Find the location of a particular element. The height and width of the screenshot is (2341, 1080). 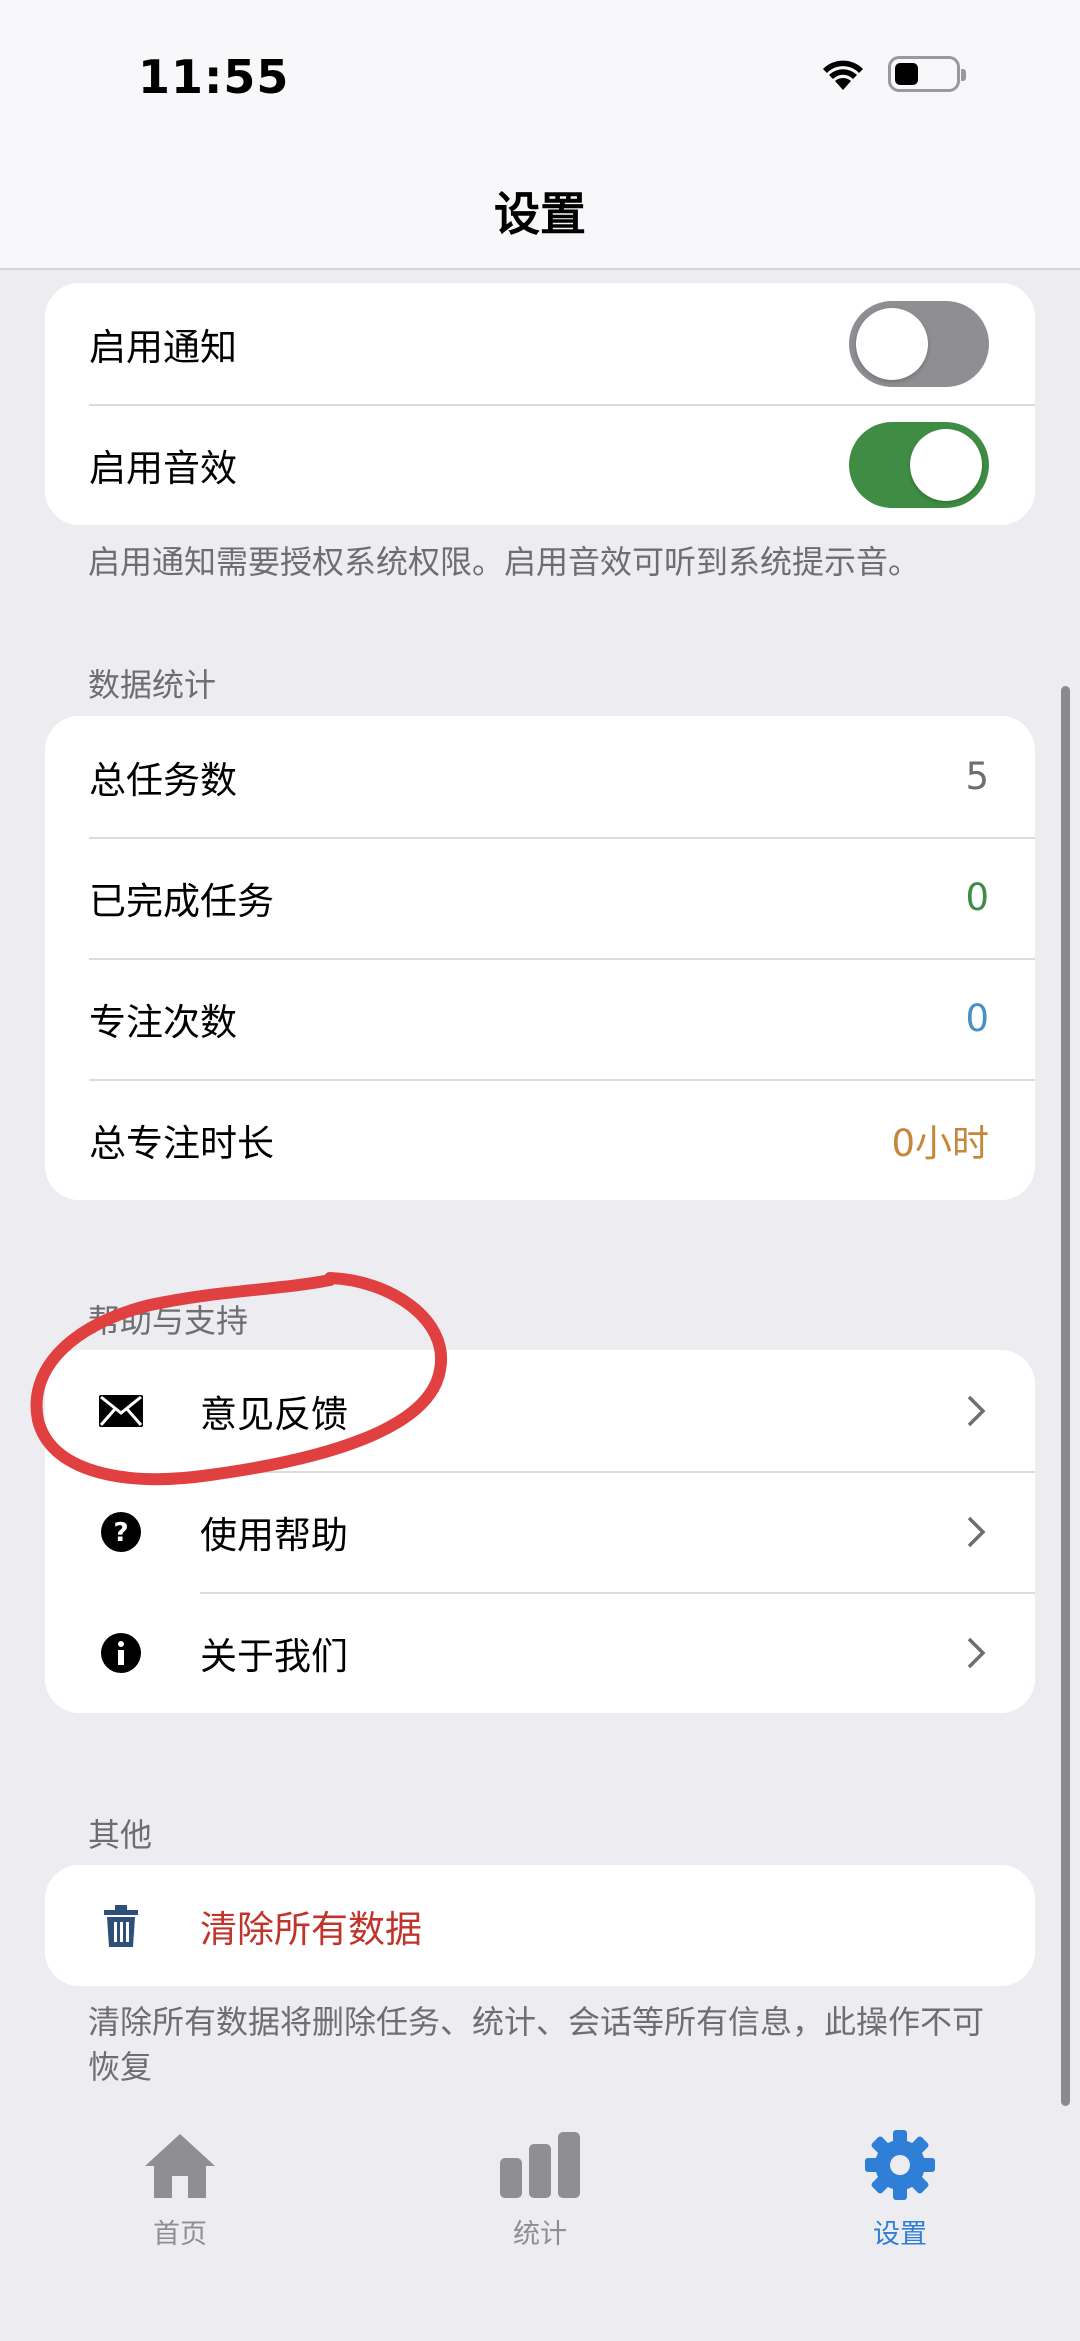

stat-value: 5 is located at coordinates (977, 776).